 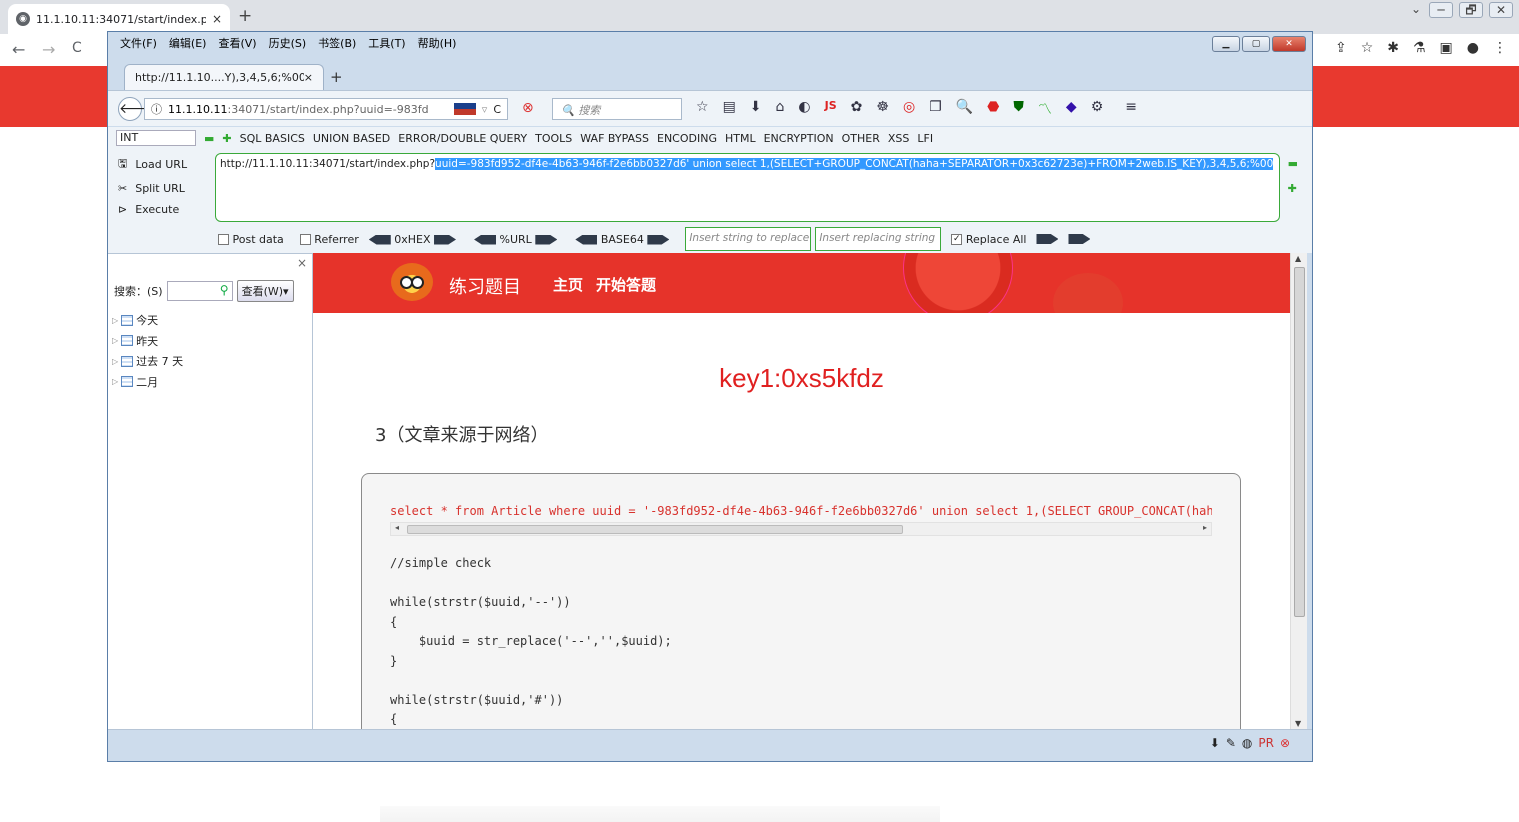 I want to click on addon-icon: ✿, so click(x=857, y=109).